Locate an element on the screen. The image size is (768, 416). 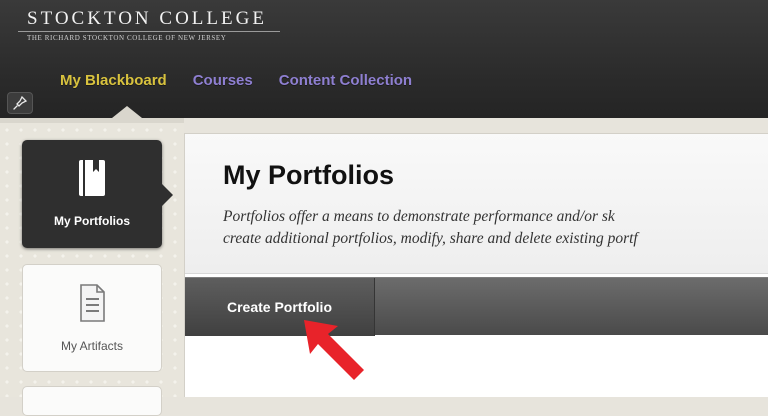
sidebar-item-label: My Portfolios is located at coordinates (91, 221).